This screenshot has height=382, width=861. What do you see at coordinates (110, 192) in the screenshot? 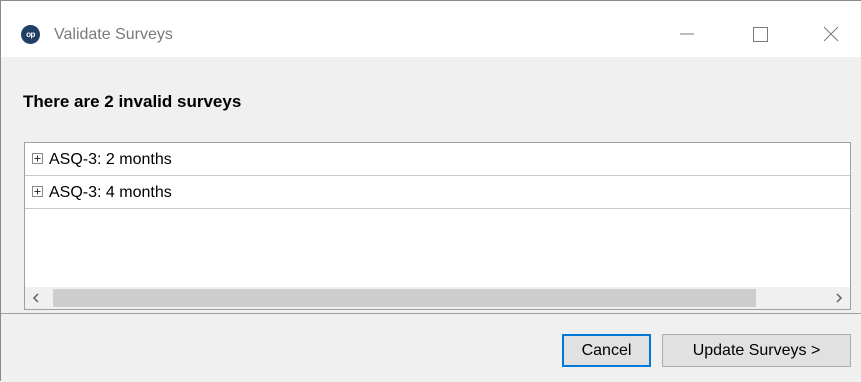
I see `tree-item-label: ASQ-3: 4 months` at bounding box center [110, 192].